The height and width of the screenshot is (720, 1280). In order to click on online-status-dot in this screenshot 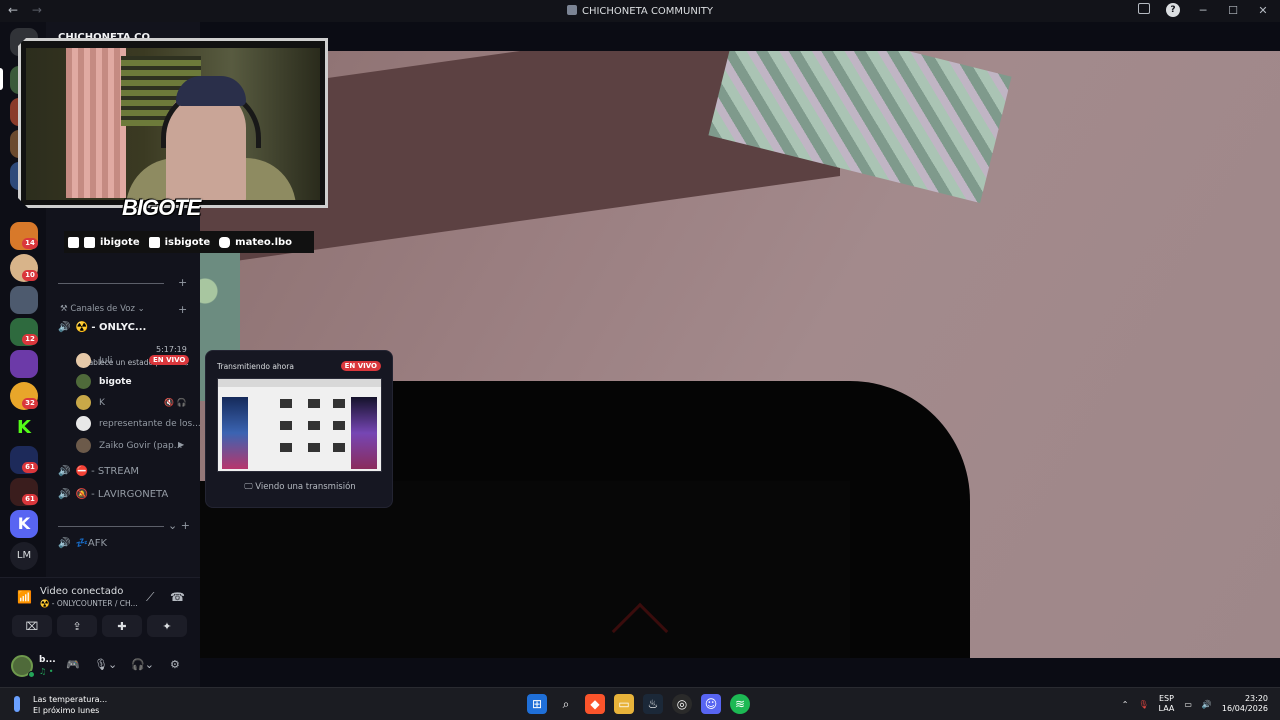, I will do `click(31, 674)`.